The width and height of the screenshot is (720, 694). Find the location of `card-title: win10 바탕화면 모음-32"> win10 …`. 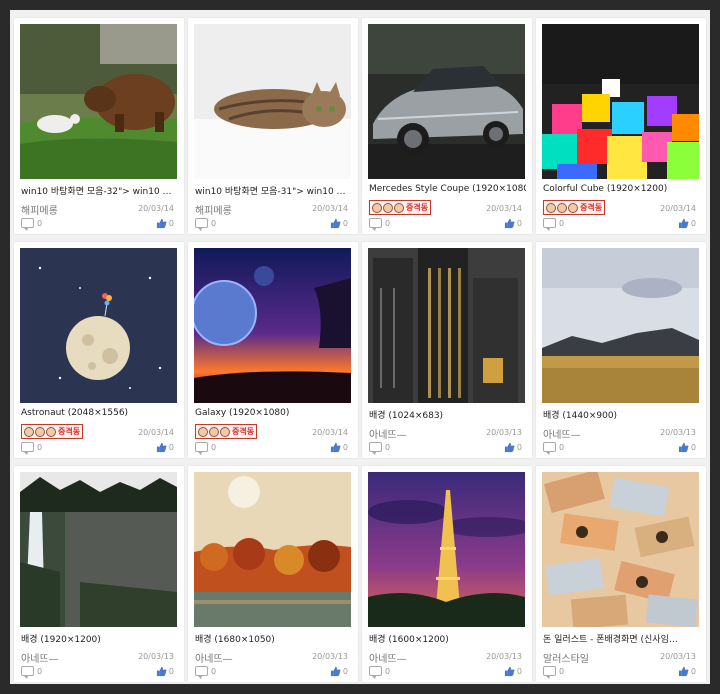

card-title: win10 바탕화면 모음-32"> win10 … is located at coordinates (99, 190).